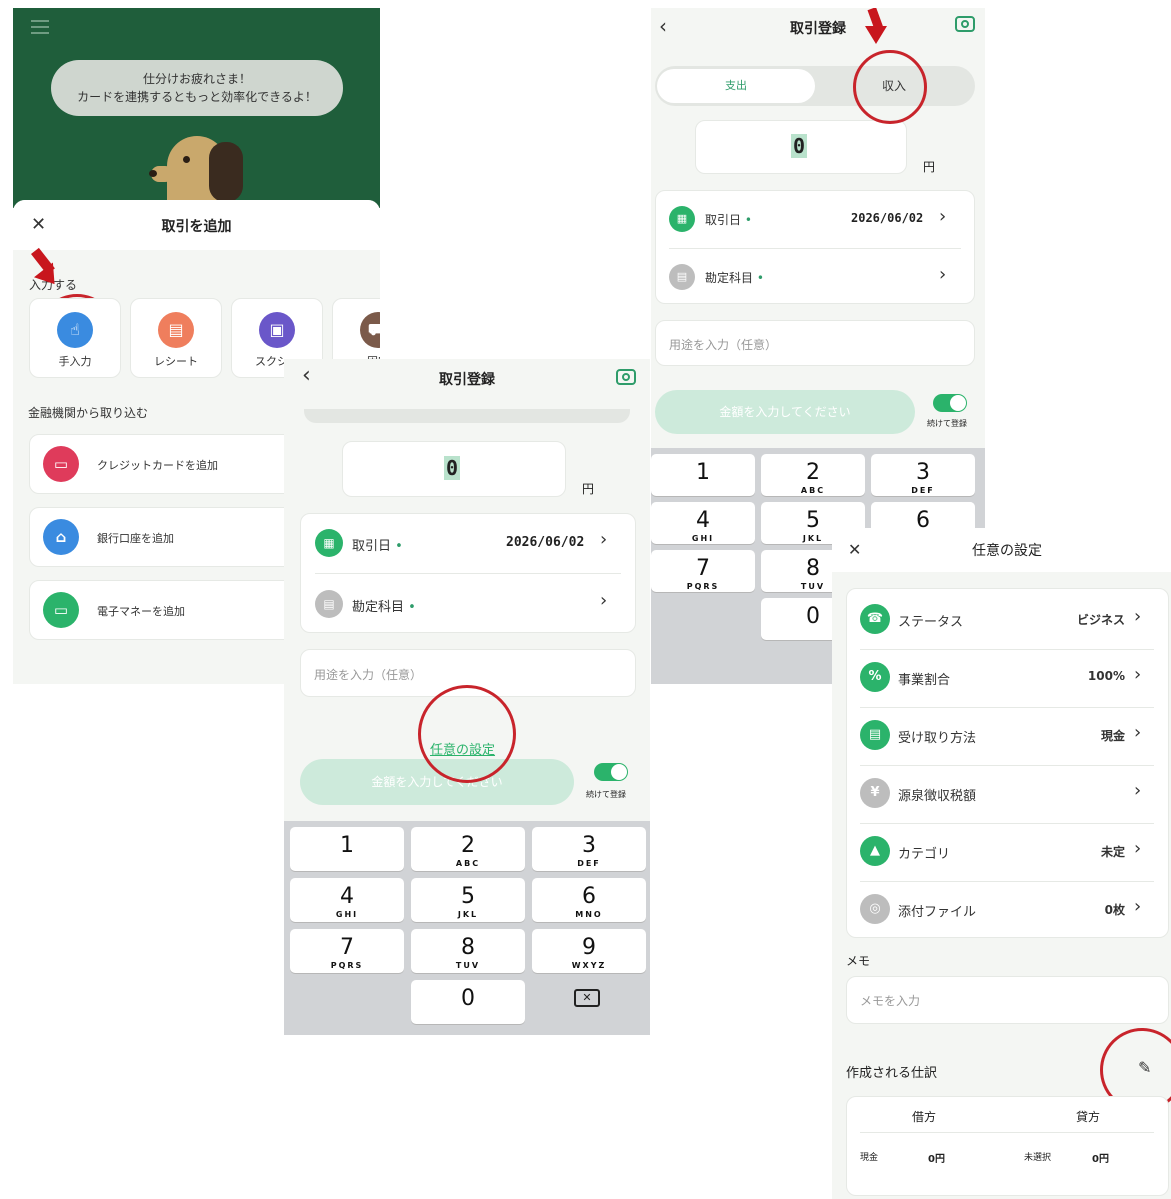 The height and width of the screenshot is (1199, 1171). I want to click on annotation-circle-optional, so click(467, 734).